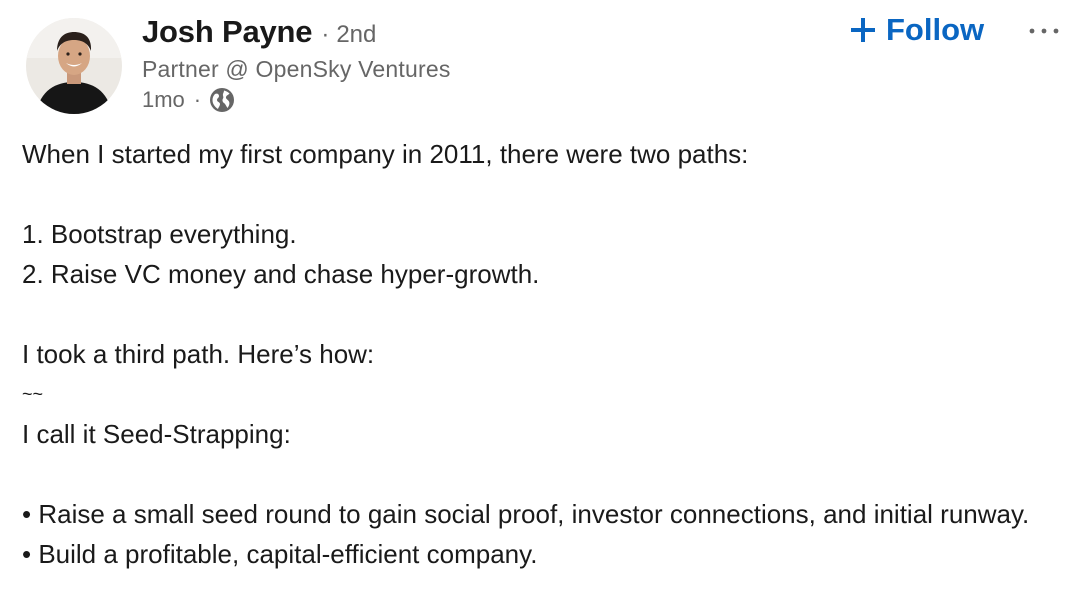 This screenshot has height=600, width=1070. Describe the element at coordinates (198, 354) in the screenshot. I see `post-line: I took a third path. Here’s how:` at that location.